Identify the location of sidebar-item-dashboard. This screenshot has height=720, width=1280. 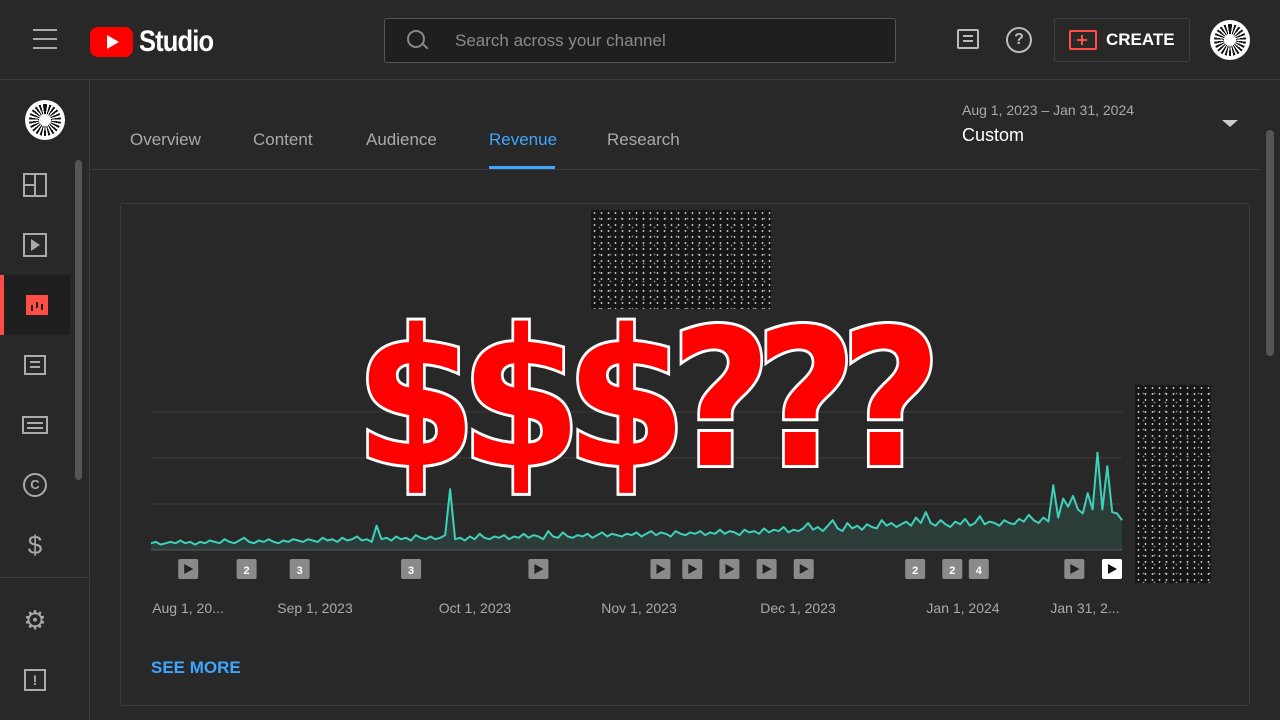
(35, 185).